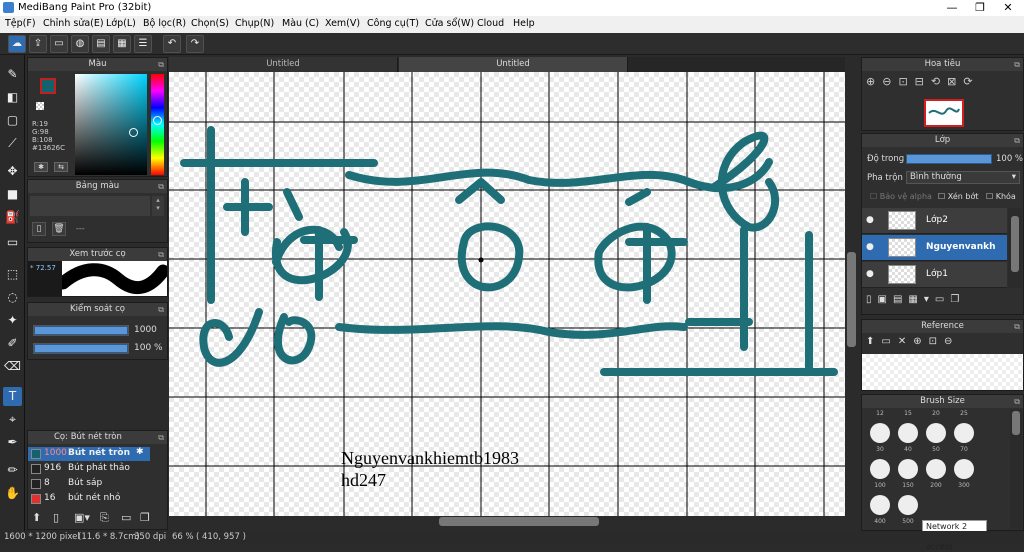  Describe the element at coordinates (934, 275) in the screenshot. I see `layer-row: ● Lớp1` at that location.